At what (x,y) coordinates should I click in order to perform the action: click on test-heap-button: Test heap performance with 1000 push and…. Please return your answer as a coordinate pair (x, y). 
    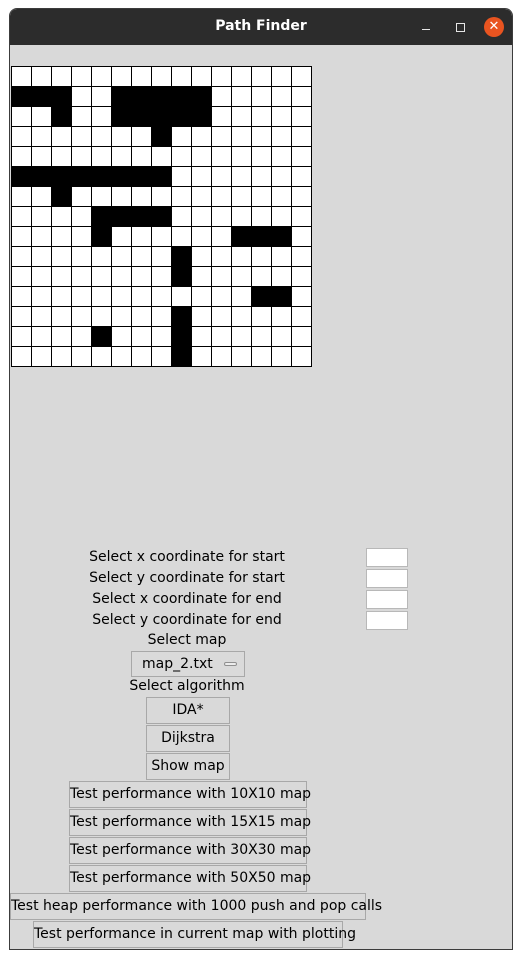
    Looking at the image, I should click on (196, 906).